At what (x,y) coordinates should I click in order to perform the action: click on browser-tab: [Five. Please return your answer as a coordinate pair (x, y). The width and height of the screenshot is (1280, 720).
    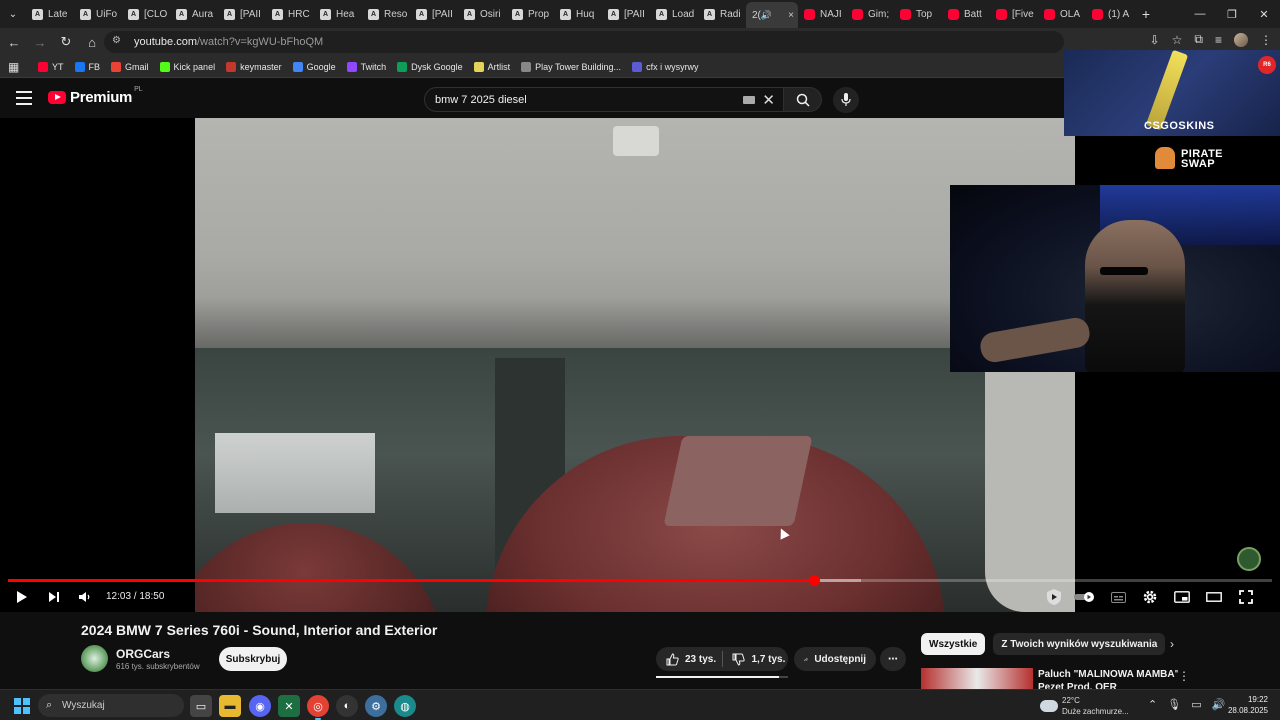
    Looking at the image, I should click on (1014, 14).